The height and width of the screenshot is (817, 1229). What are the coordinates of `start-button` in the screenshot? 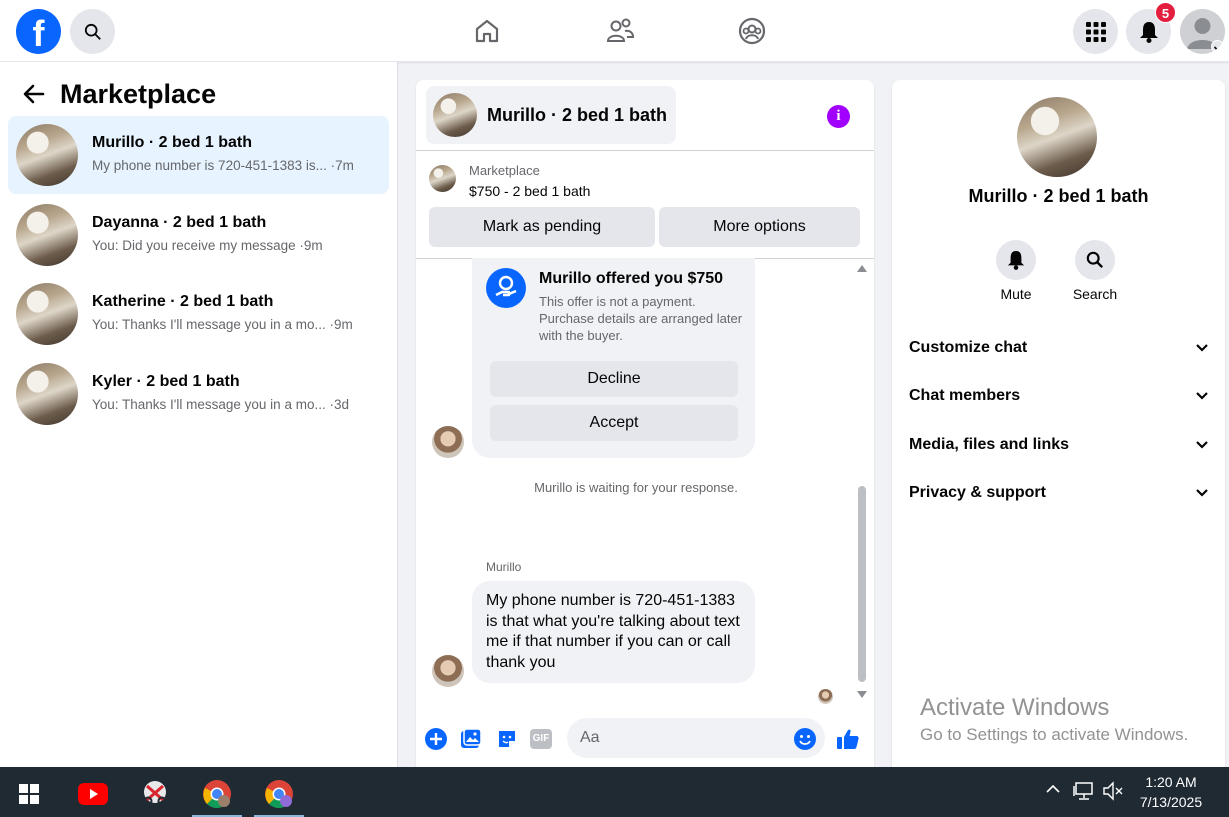 It's located at (29, 794).